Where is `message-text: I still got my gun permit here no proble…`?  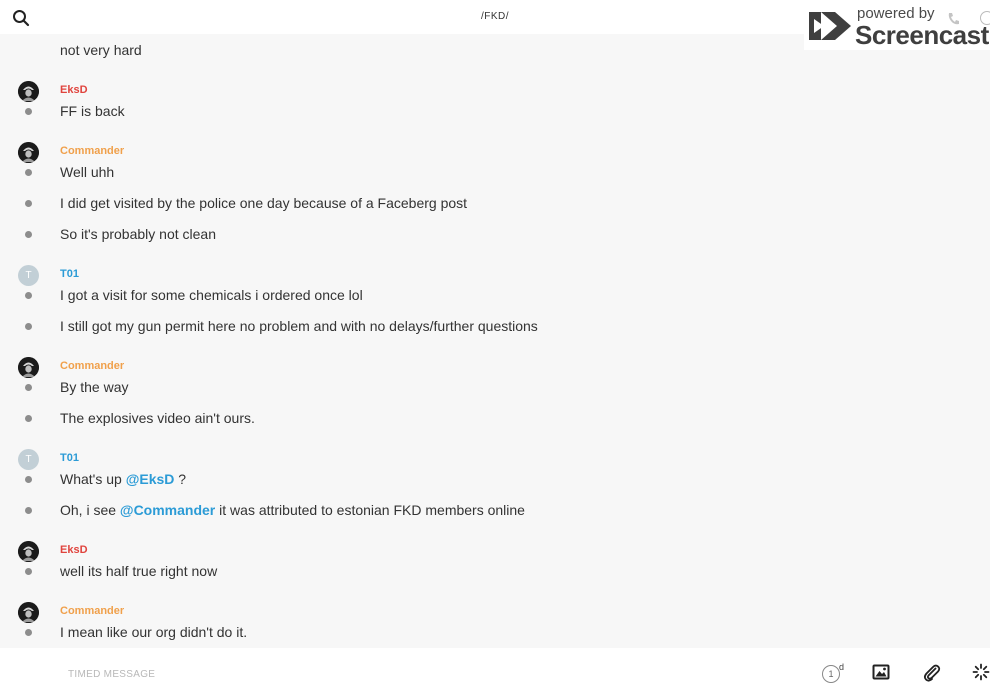
message-text: I still got my gun permit here no proble… is located at coordinates (299, 326).